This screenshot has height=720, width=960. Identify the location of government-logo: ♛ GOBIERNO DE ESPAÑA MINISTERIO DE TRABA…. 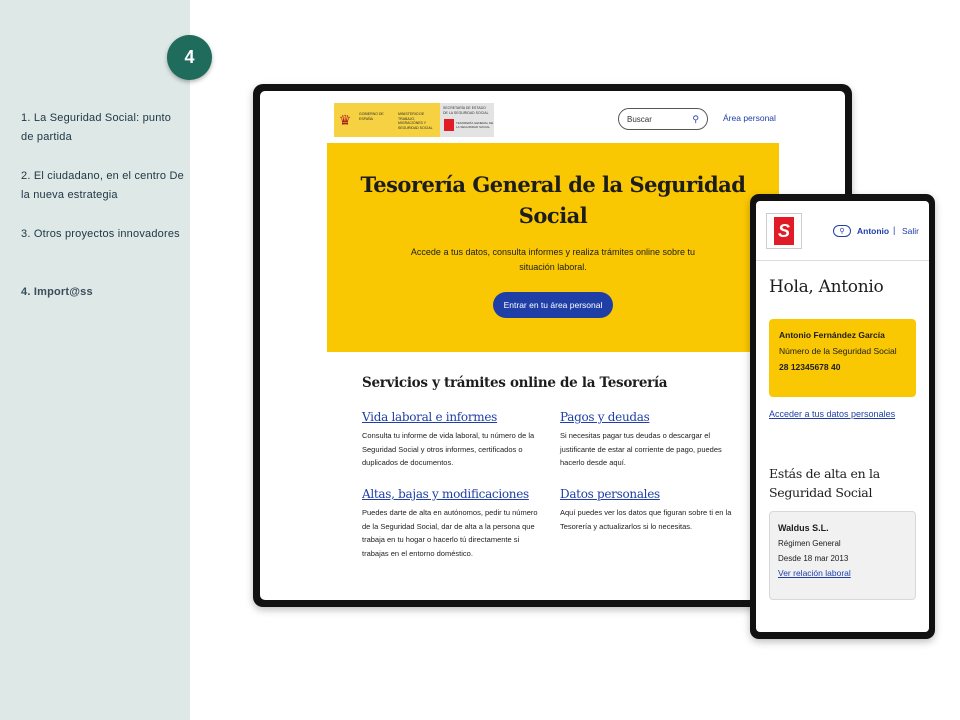
(414, 120).